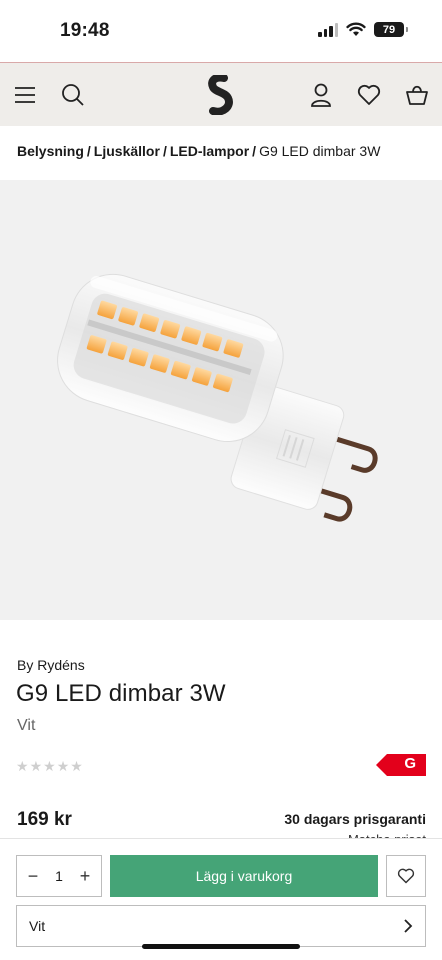 The image size is (442, 960). Describe the element at coordinates (391, 29) in the screenshot. I see `battery-indicator: 79` at that location.